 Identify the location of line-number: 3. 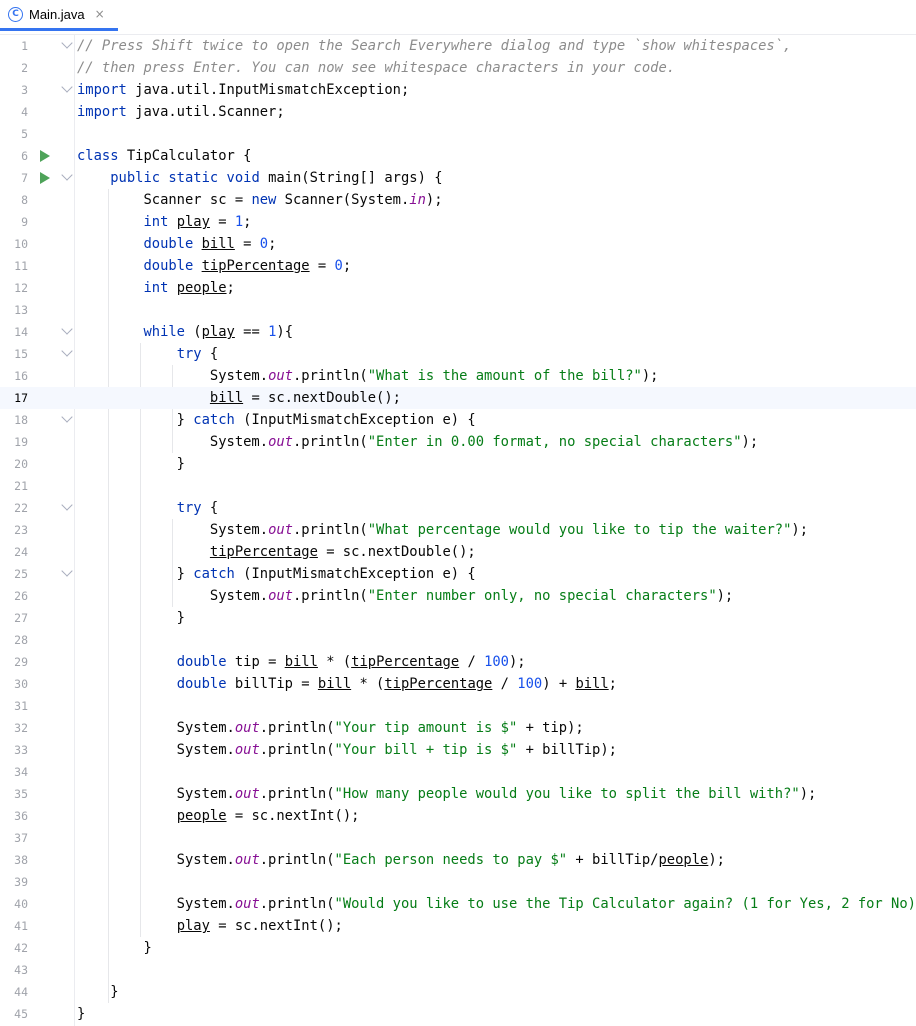
(24, 90).